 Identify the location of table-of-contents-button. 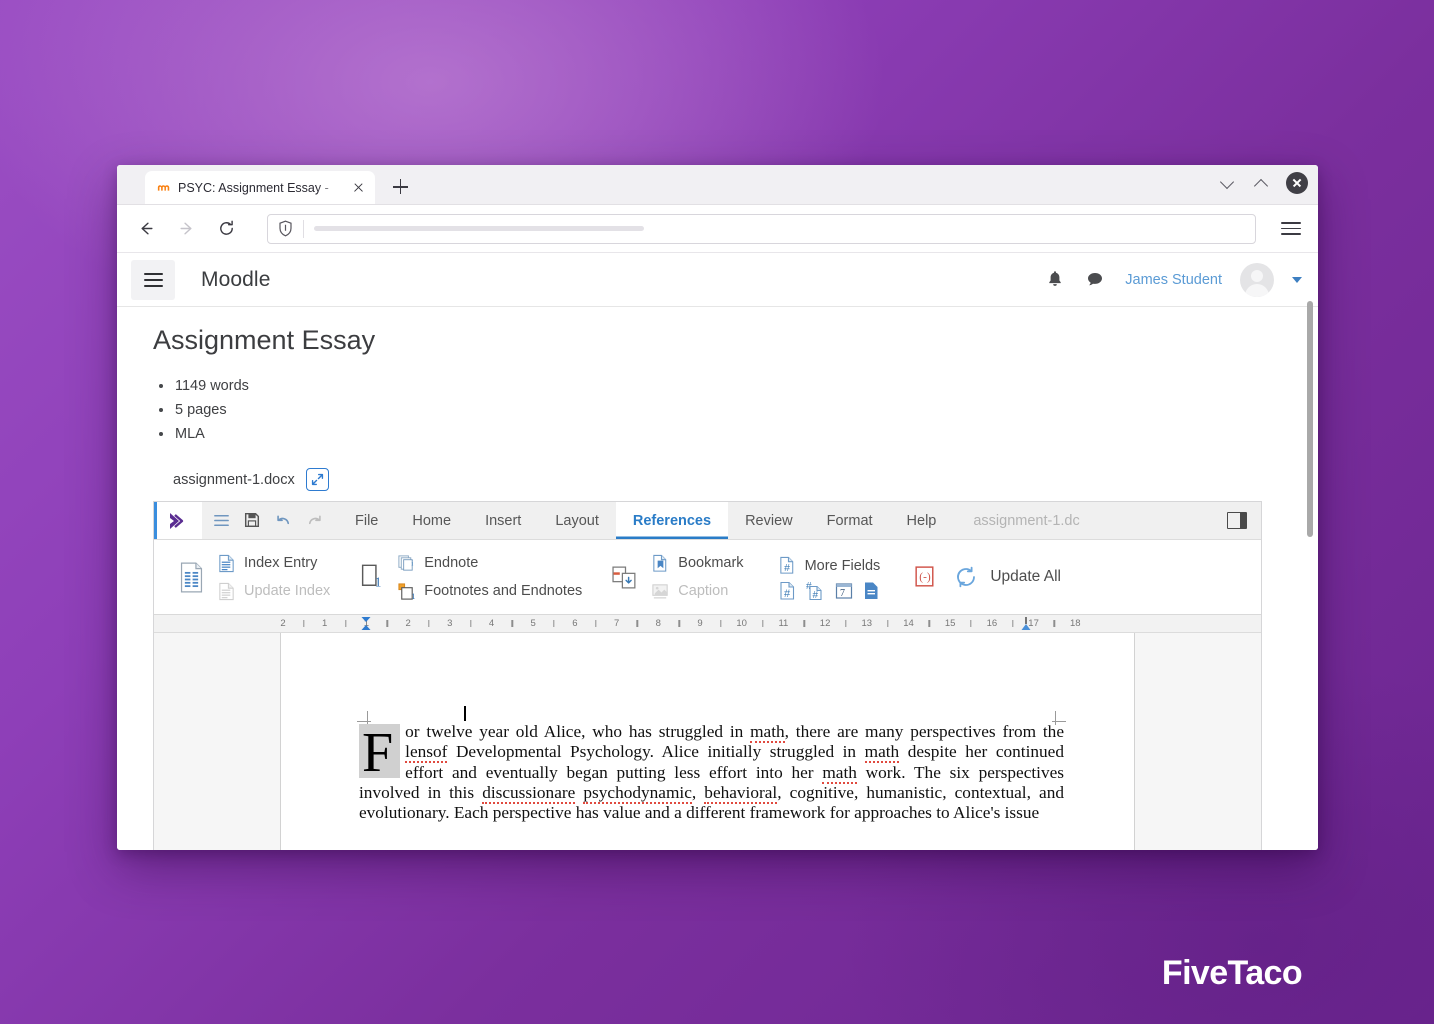
(191, 577).